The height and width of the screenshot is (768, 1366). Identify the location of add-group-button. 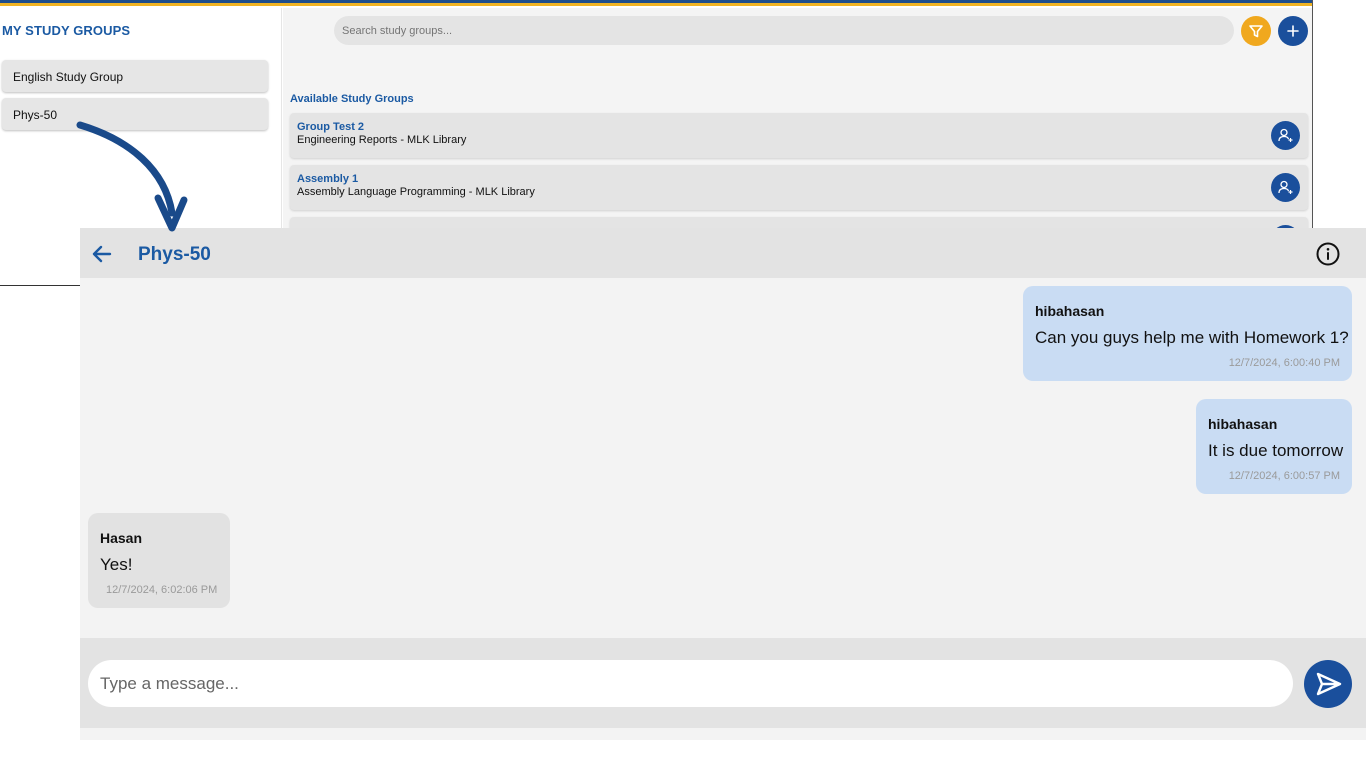
(1293, 31).